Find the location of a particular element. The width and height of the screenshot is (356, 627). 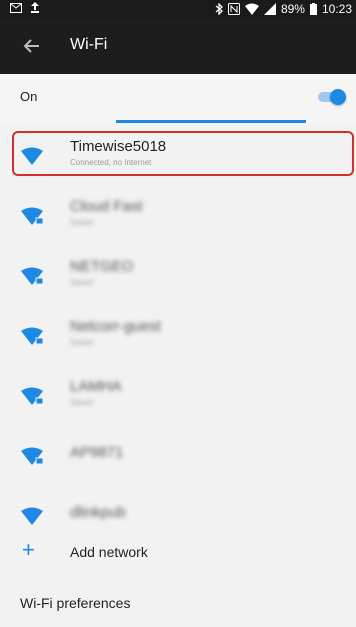

signal-icon is located at coordinates (269, 9).